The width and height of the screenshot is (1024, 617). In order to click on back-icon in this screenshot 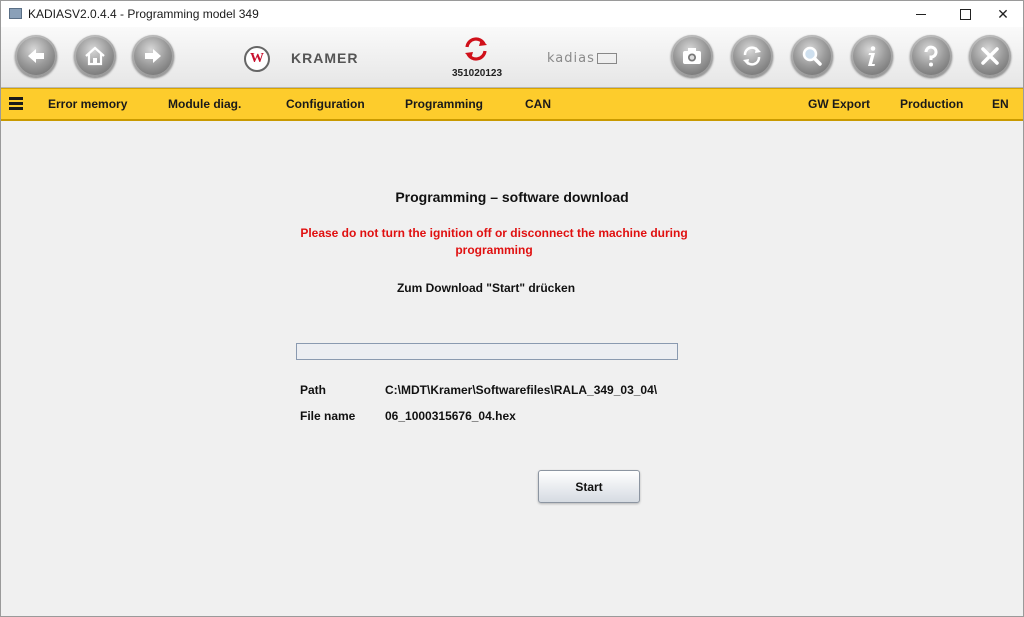, I will do `click(36, 56)`.